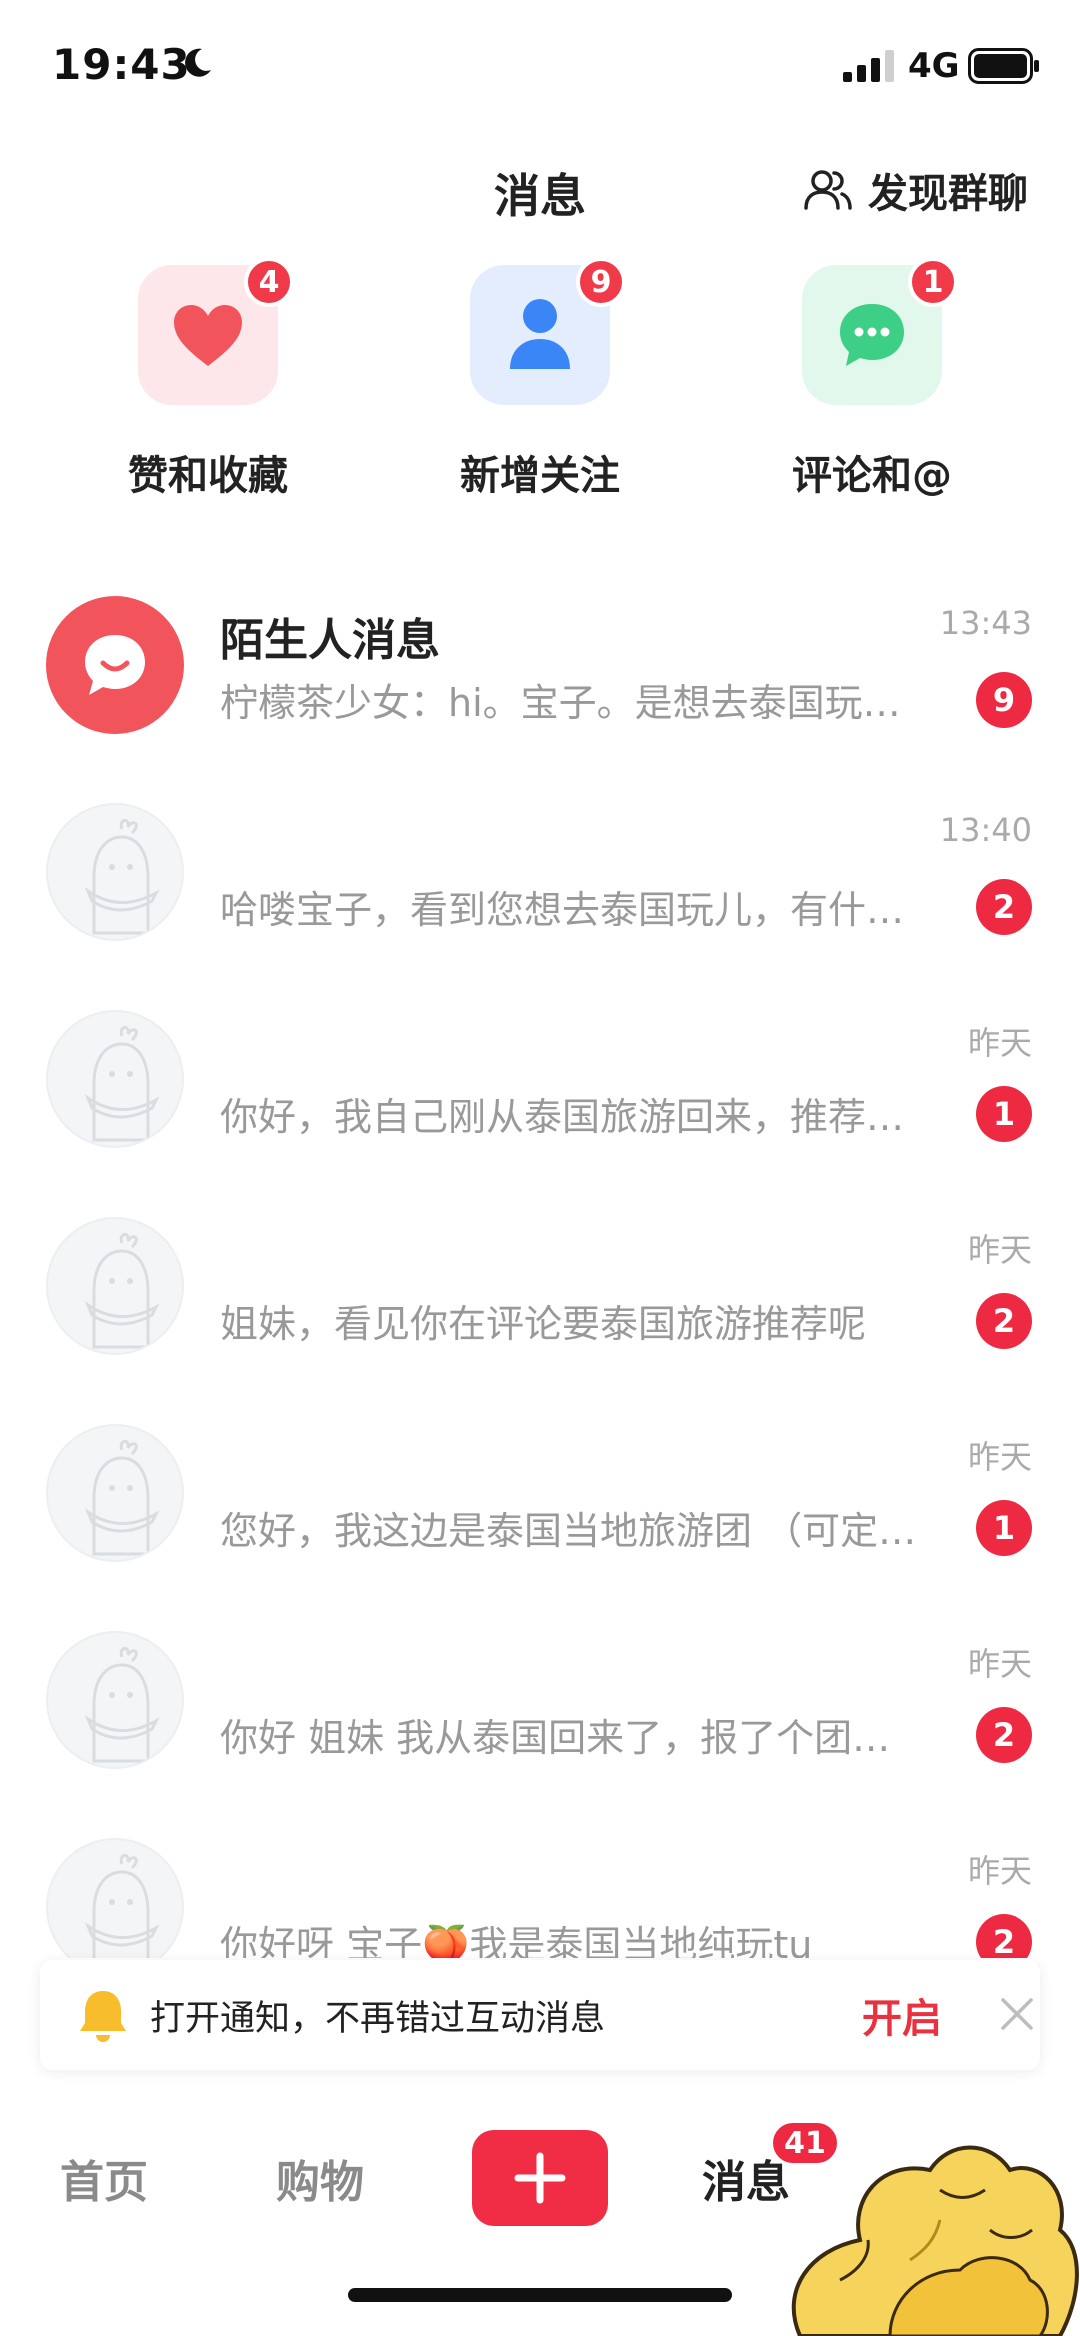 Image resolution: width=1080 pixels, height=2336 pixels. I want to click on conversation-row: 昨天 你好，我自己刚从泰国旅游回来，推荐给你 1, so click(540, 1113).